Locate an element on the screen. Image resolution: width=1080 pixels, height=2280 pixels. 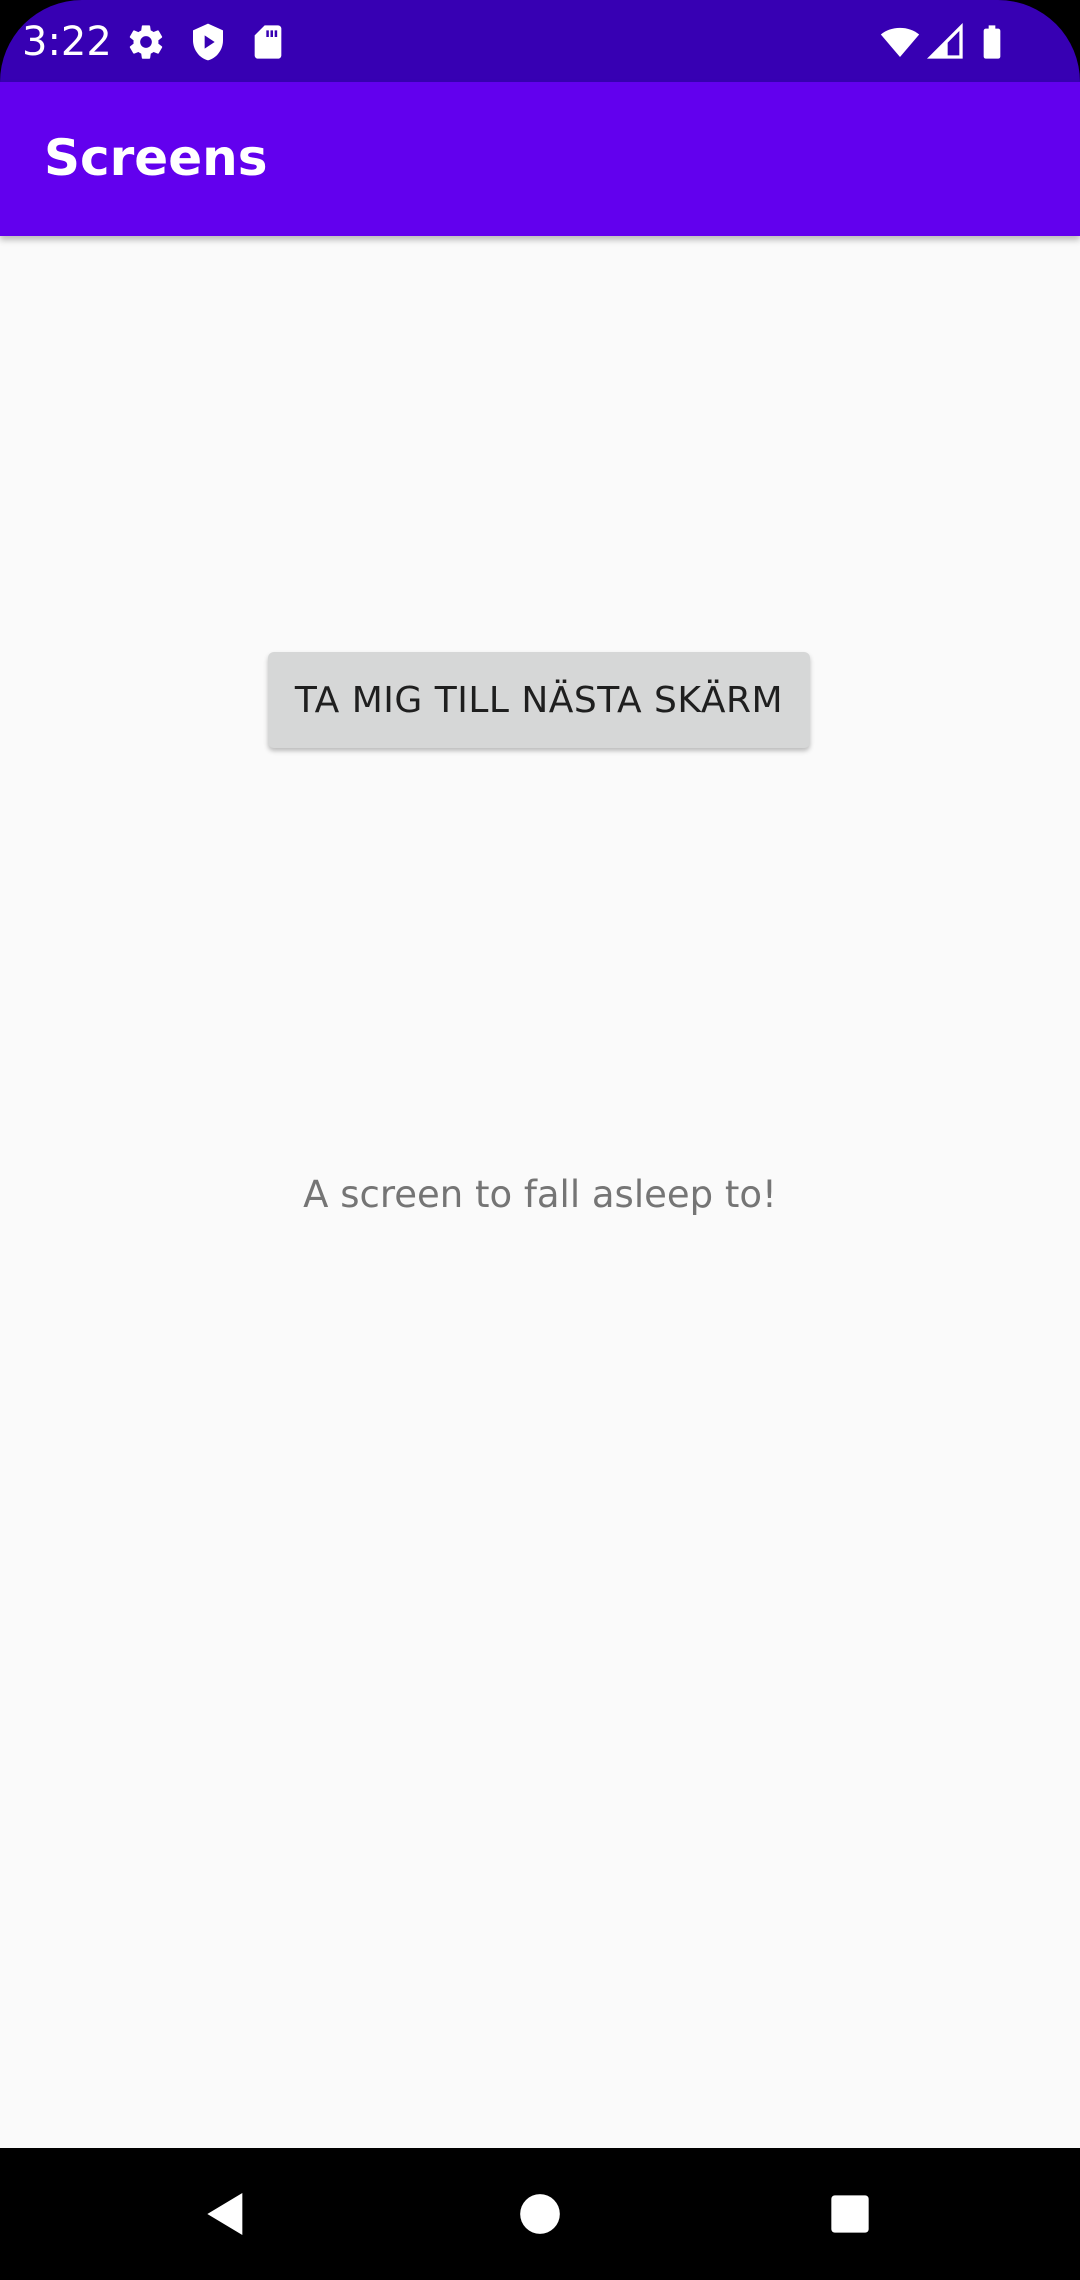
navigation-bar is located at coordinates (540, 2214).